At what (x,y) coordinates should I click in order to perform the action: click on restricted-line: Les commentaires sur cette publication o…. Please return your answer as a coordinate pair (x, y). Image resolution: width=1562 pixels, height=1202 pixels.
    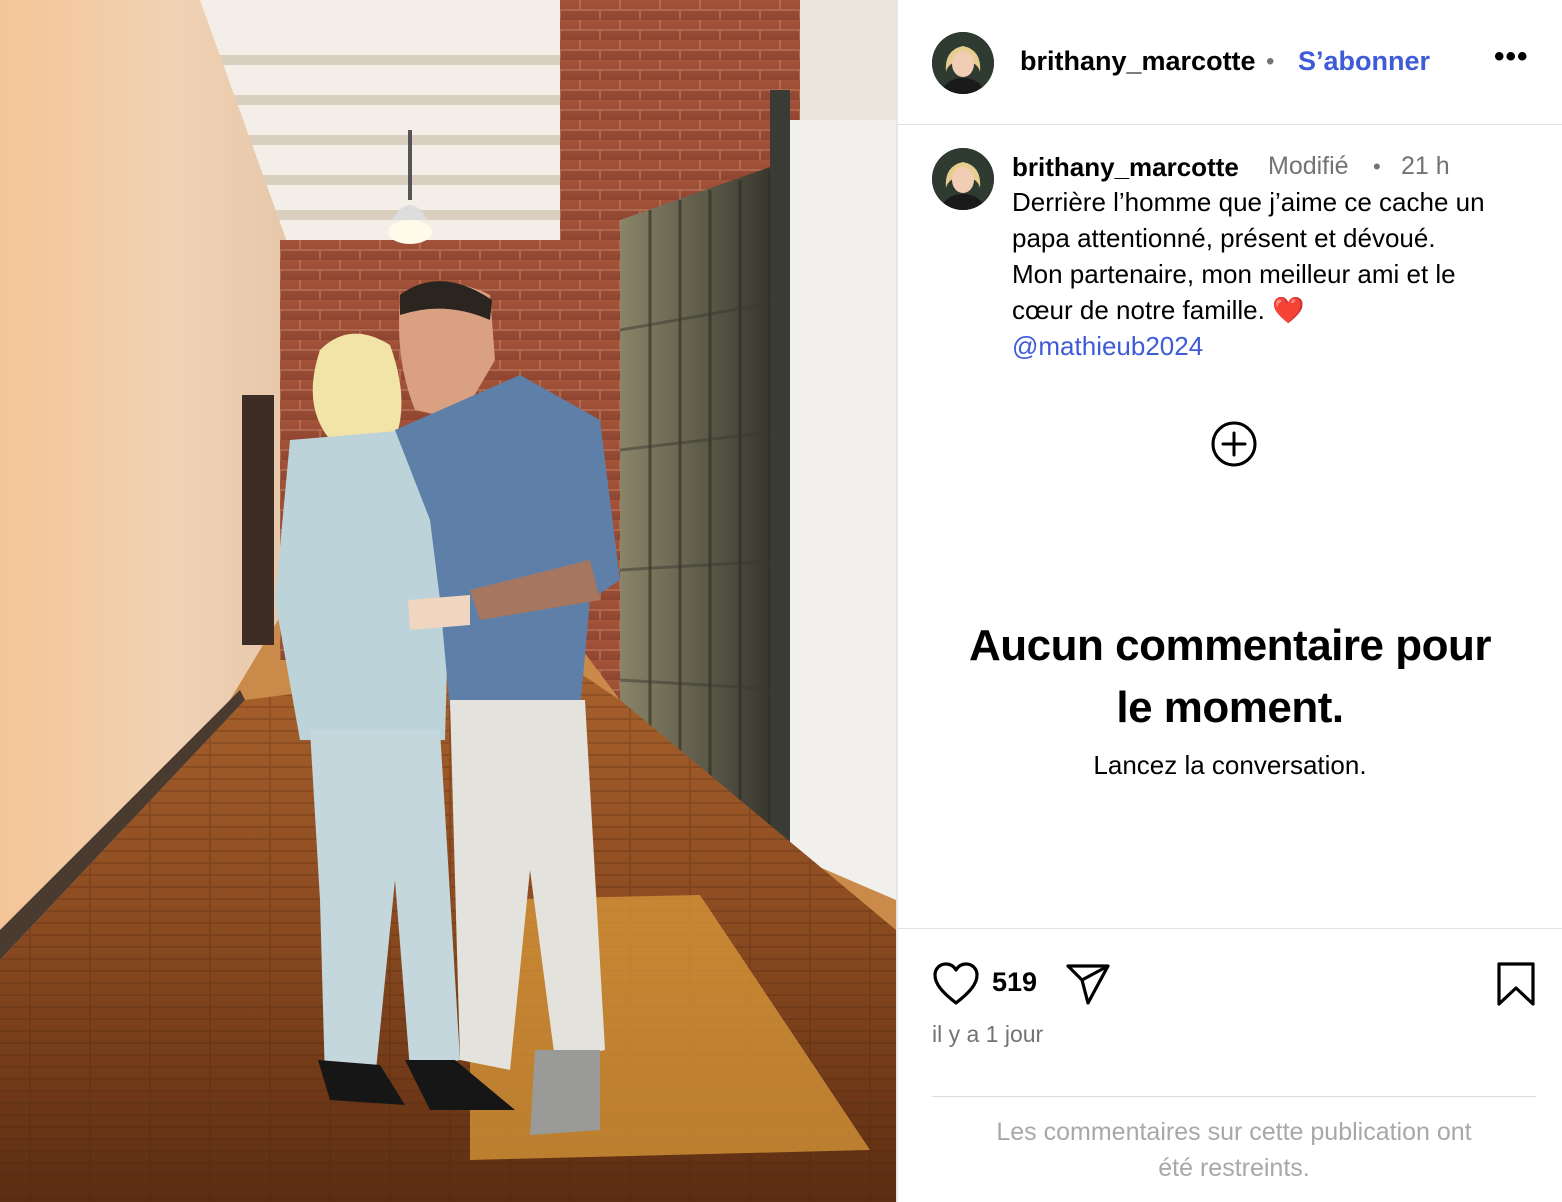
    Looking at the image, I should click on (1234, 1132).